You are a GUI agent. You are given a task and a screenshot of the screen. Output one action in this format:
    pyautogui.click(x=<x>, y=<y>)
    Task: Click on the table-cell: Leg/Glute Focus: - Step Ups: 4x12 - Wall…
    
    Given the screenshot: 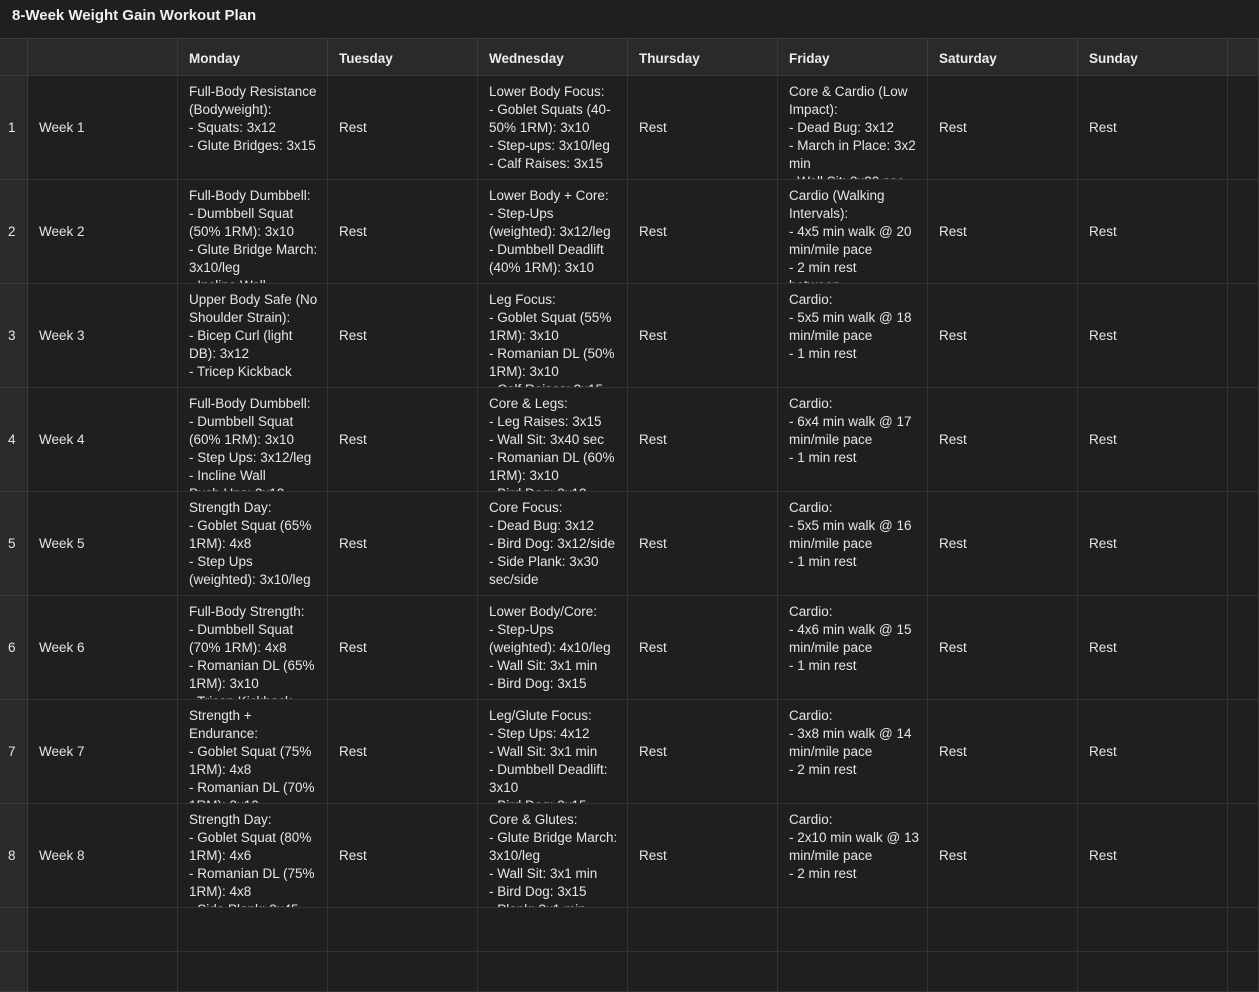 What is the action you would take?
    pyautogui.click(x=553, y=752)
    